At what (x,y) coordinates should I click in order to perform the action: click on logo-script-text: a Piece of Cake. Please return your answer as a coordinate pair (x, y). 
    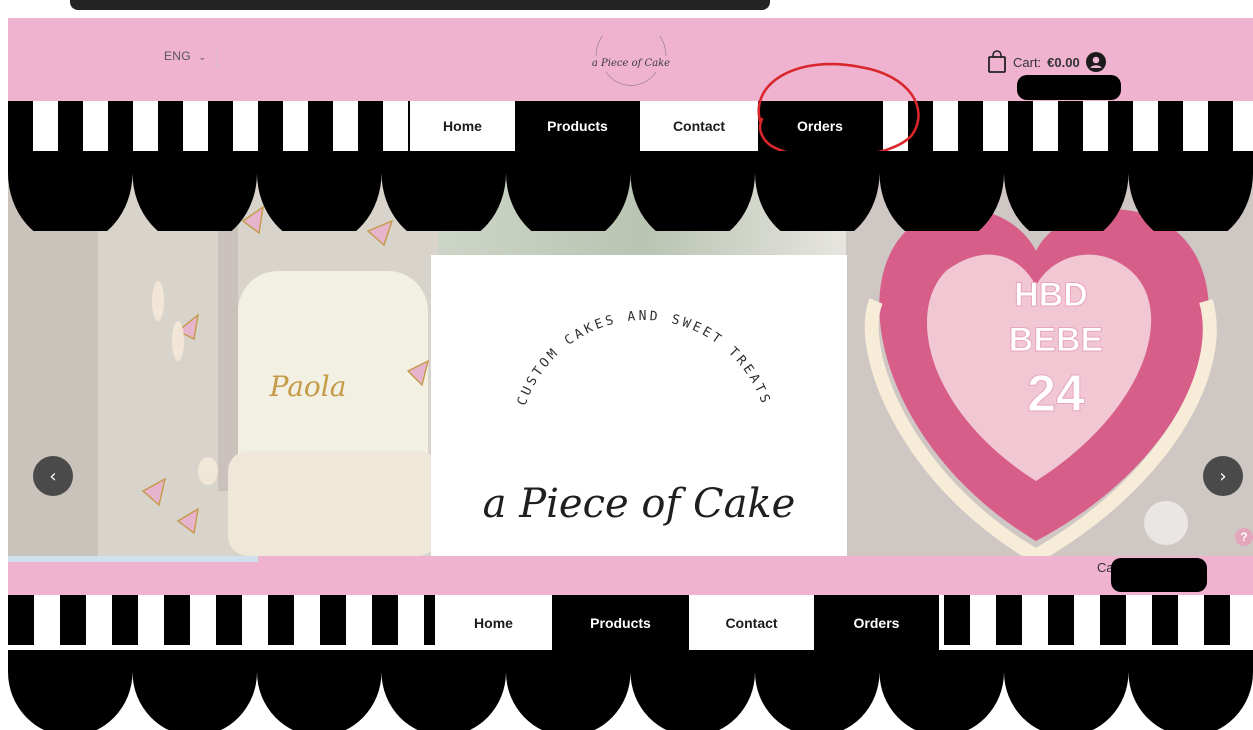
    Looking at the image, I should click on (639, 504).